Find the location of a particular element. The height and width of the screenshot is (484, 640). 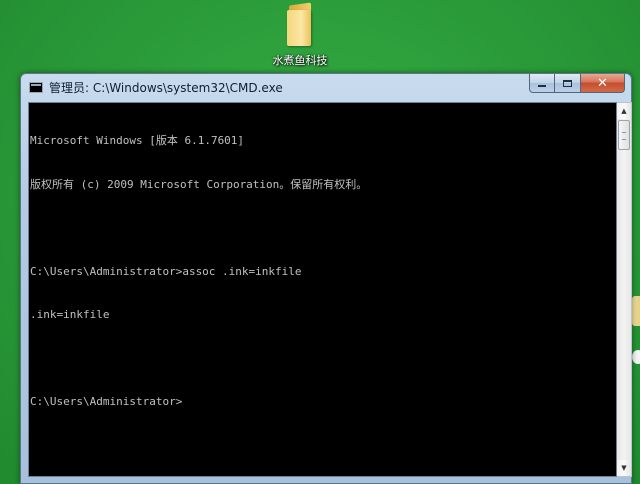

window-title: 管理员: C:\Windows\system32\CMD.exe is located at coordinates (166, 88).